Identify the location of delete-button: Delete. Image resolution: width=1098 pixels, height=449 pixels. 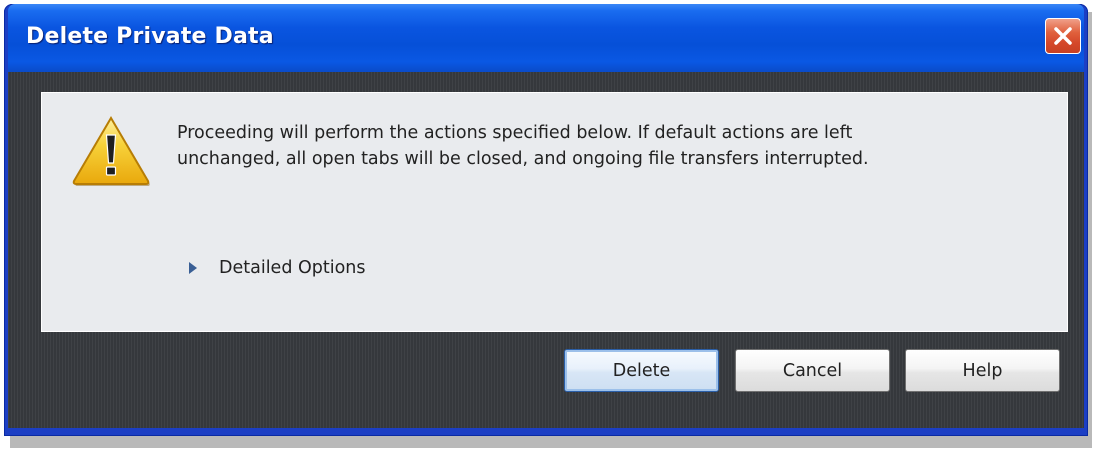
(641, 370).